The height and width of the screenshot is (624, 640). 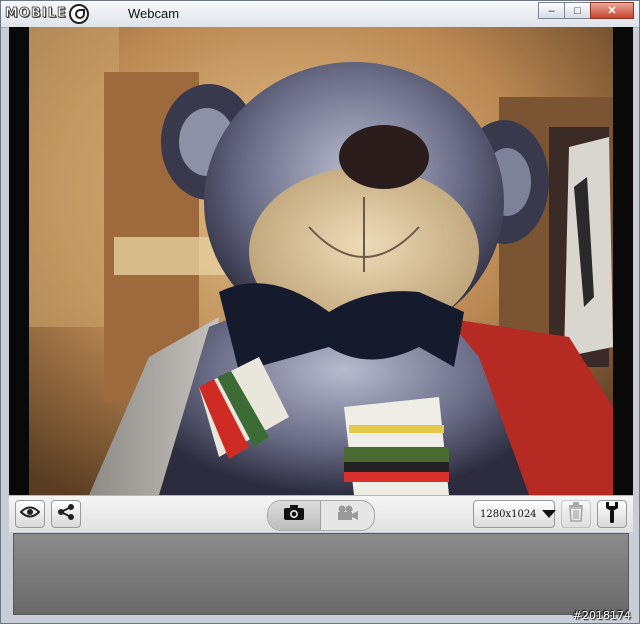 What do you see at coordinates (78, 13) in the screenshot?
I see `logo-mark-icon` at bounding box center [78, 13].